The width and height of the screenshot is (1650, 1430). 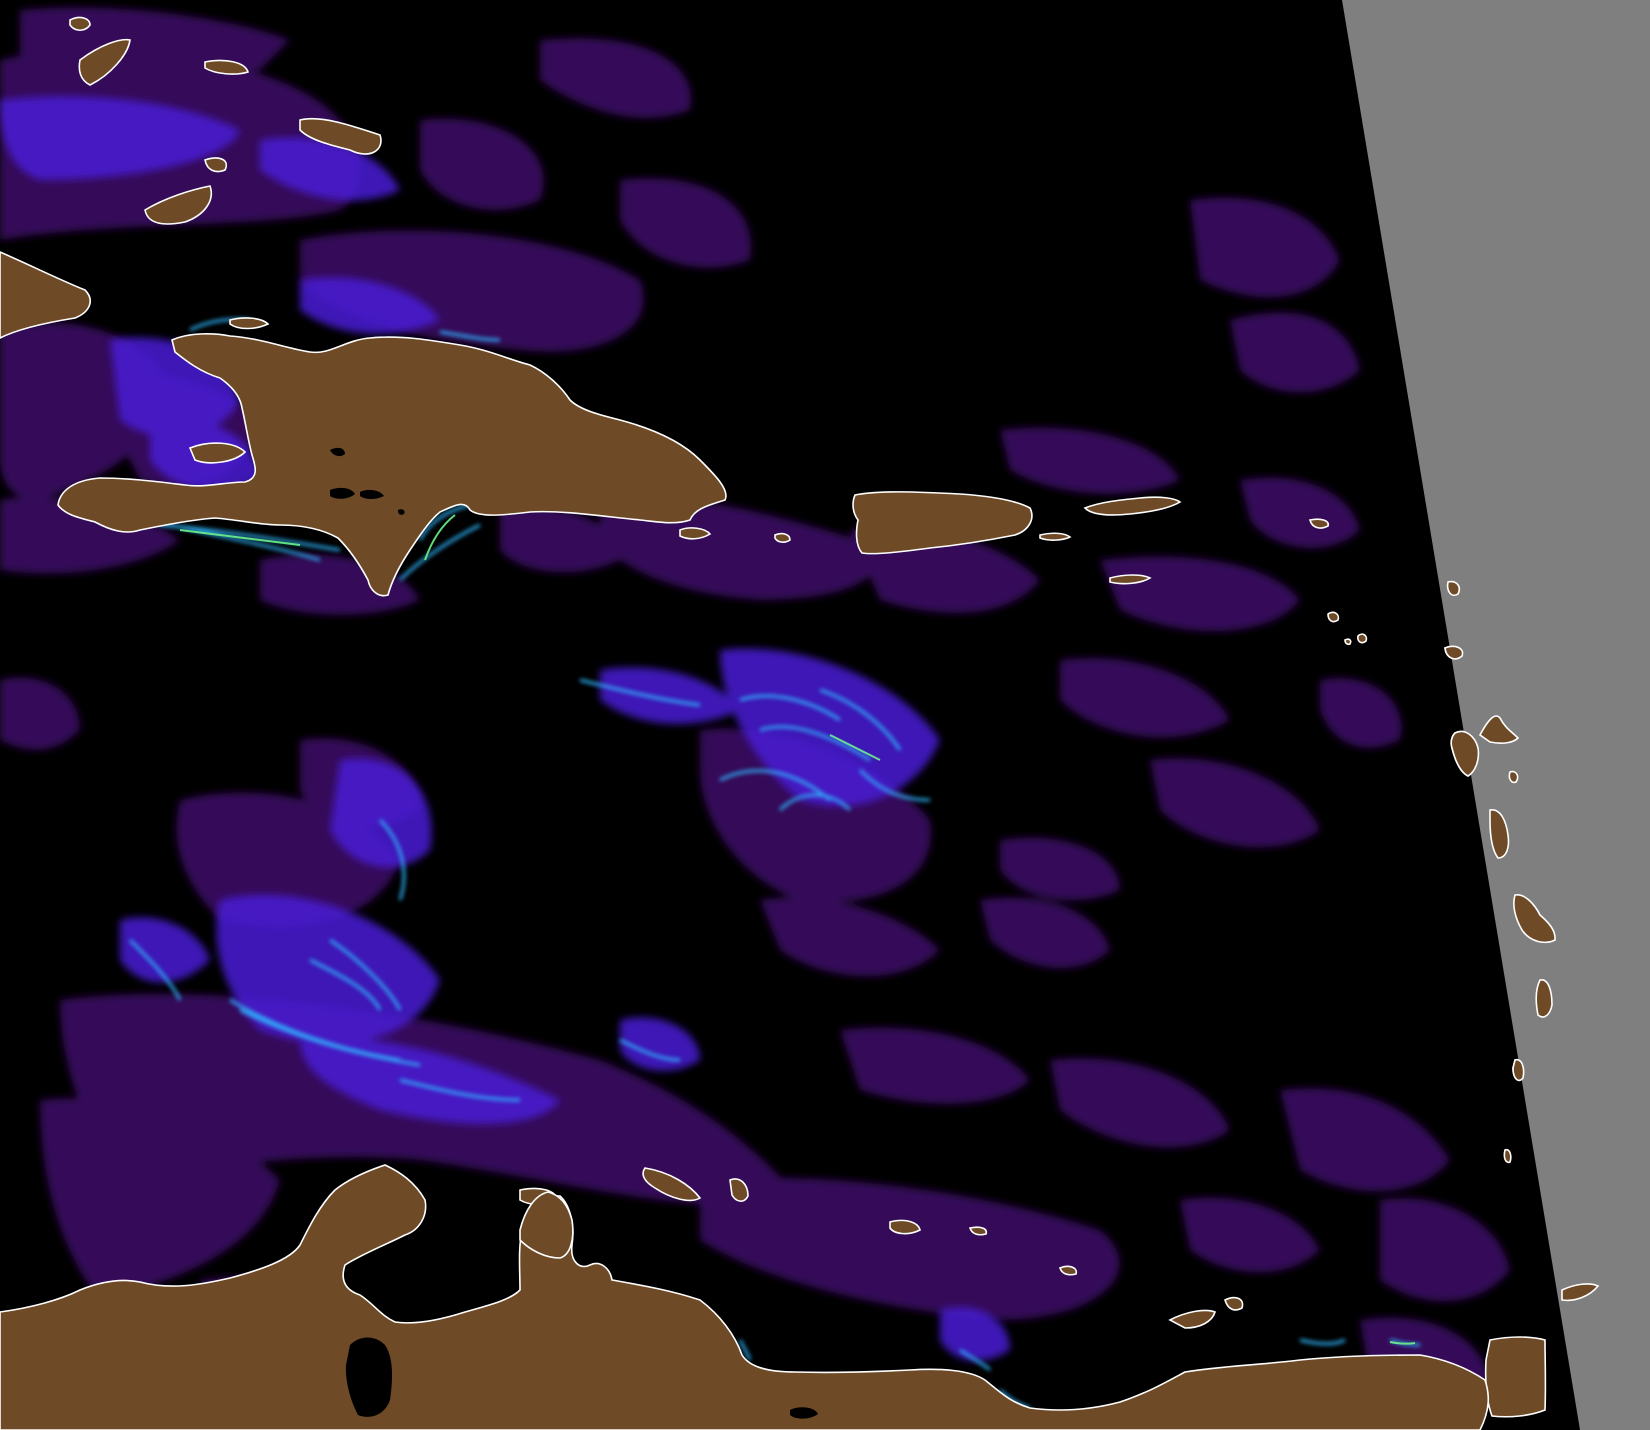 I want to click on landmass-vieques, so click(x=1055, y=536).